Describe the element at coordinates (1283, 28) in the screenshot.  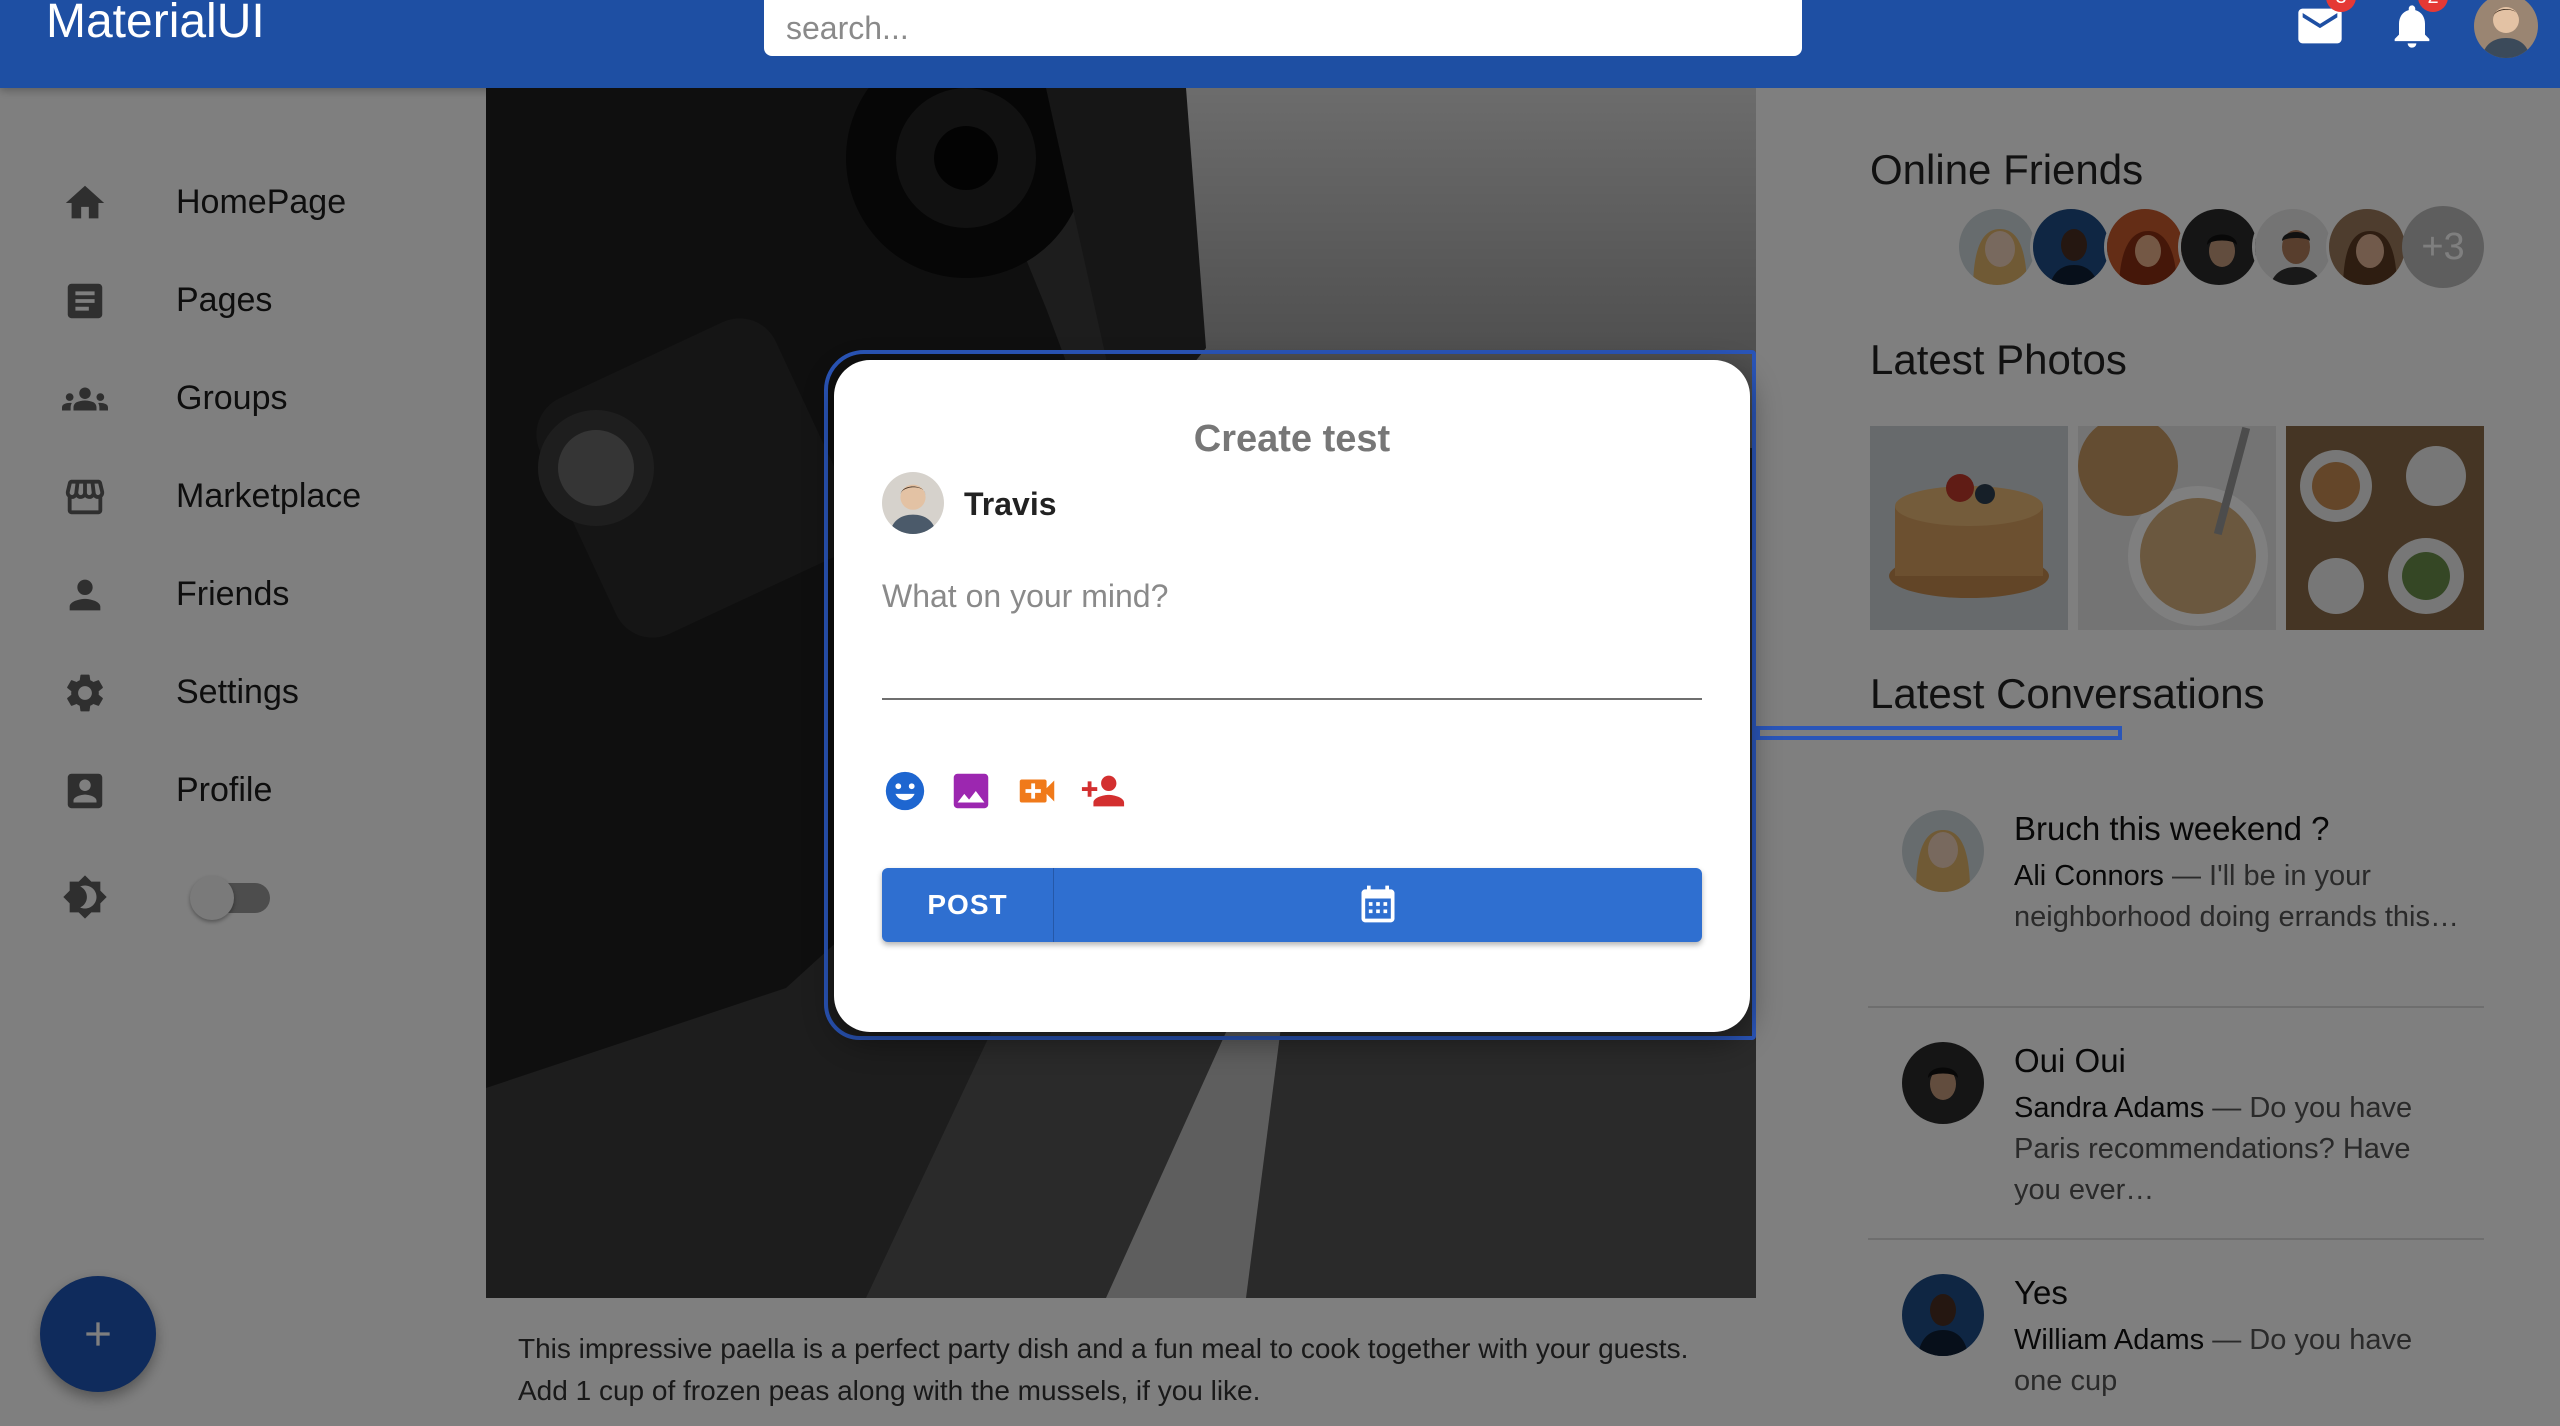
I see `search-input` at that location.